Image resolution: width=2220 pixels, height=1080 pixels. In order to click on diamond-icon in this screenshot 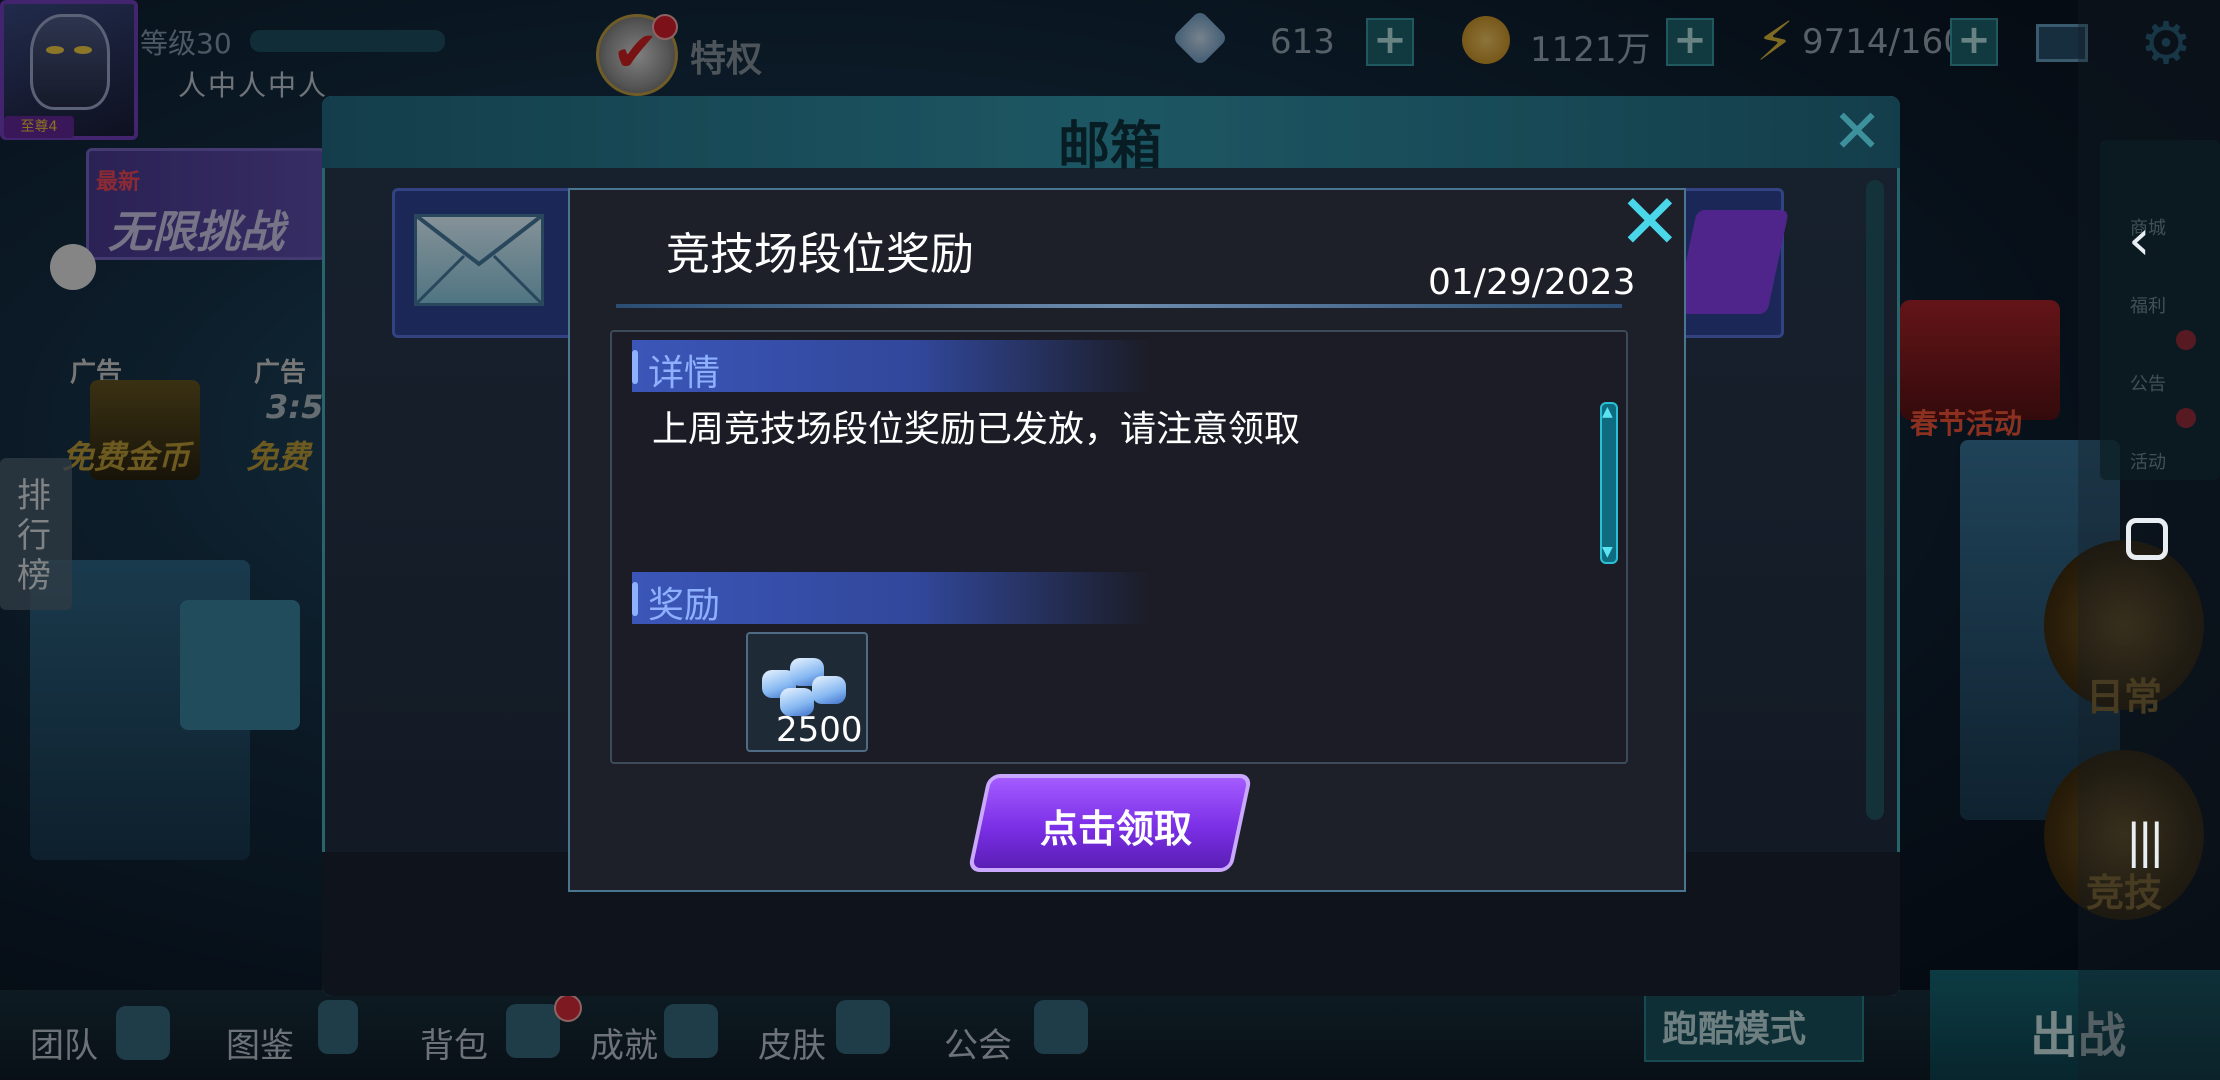, I will do `click(829, 690)`.